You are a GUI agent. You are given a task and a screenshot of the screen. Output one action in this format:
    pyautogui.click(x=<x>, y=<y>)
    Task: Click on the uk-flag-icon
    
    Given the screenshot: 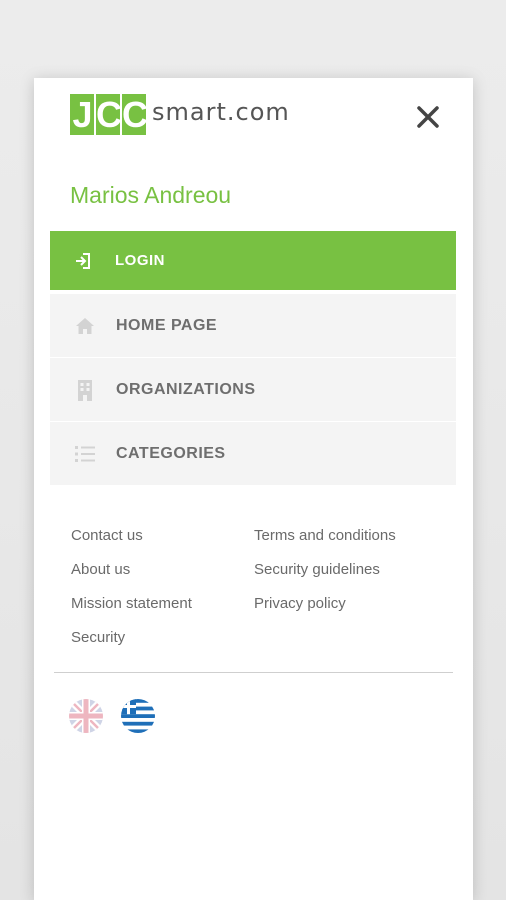 What is the action you would take?
    pyautogui.click(x=86, y=716)
    